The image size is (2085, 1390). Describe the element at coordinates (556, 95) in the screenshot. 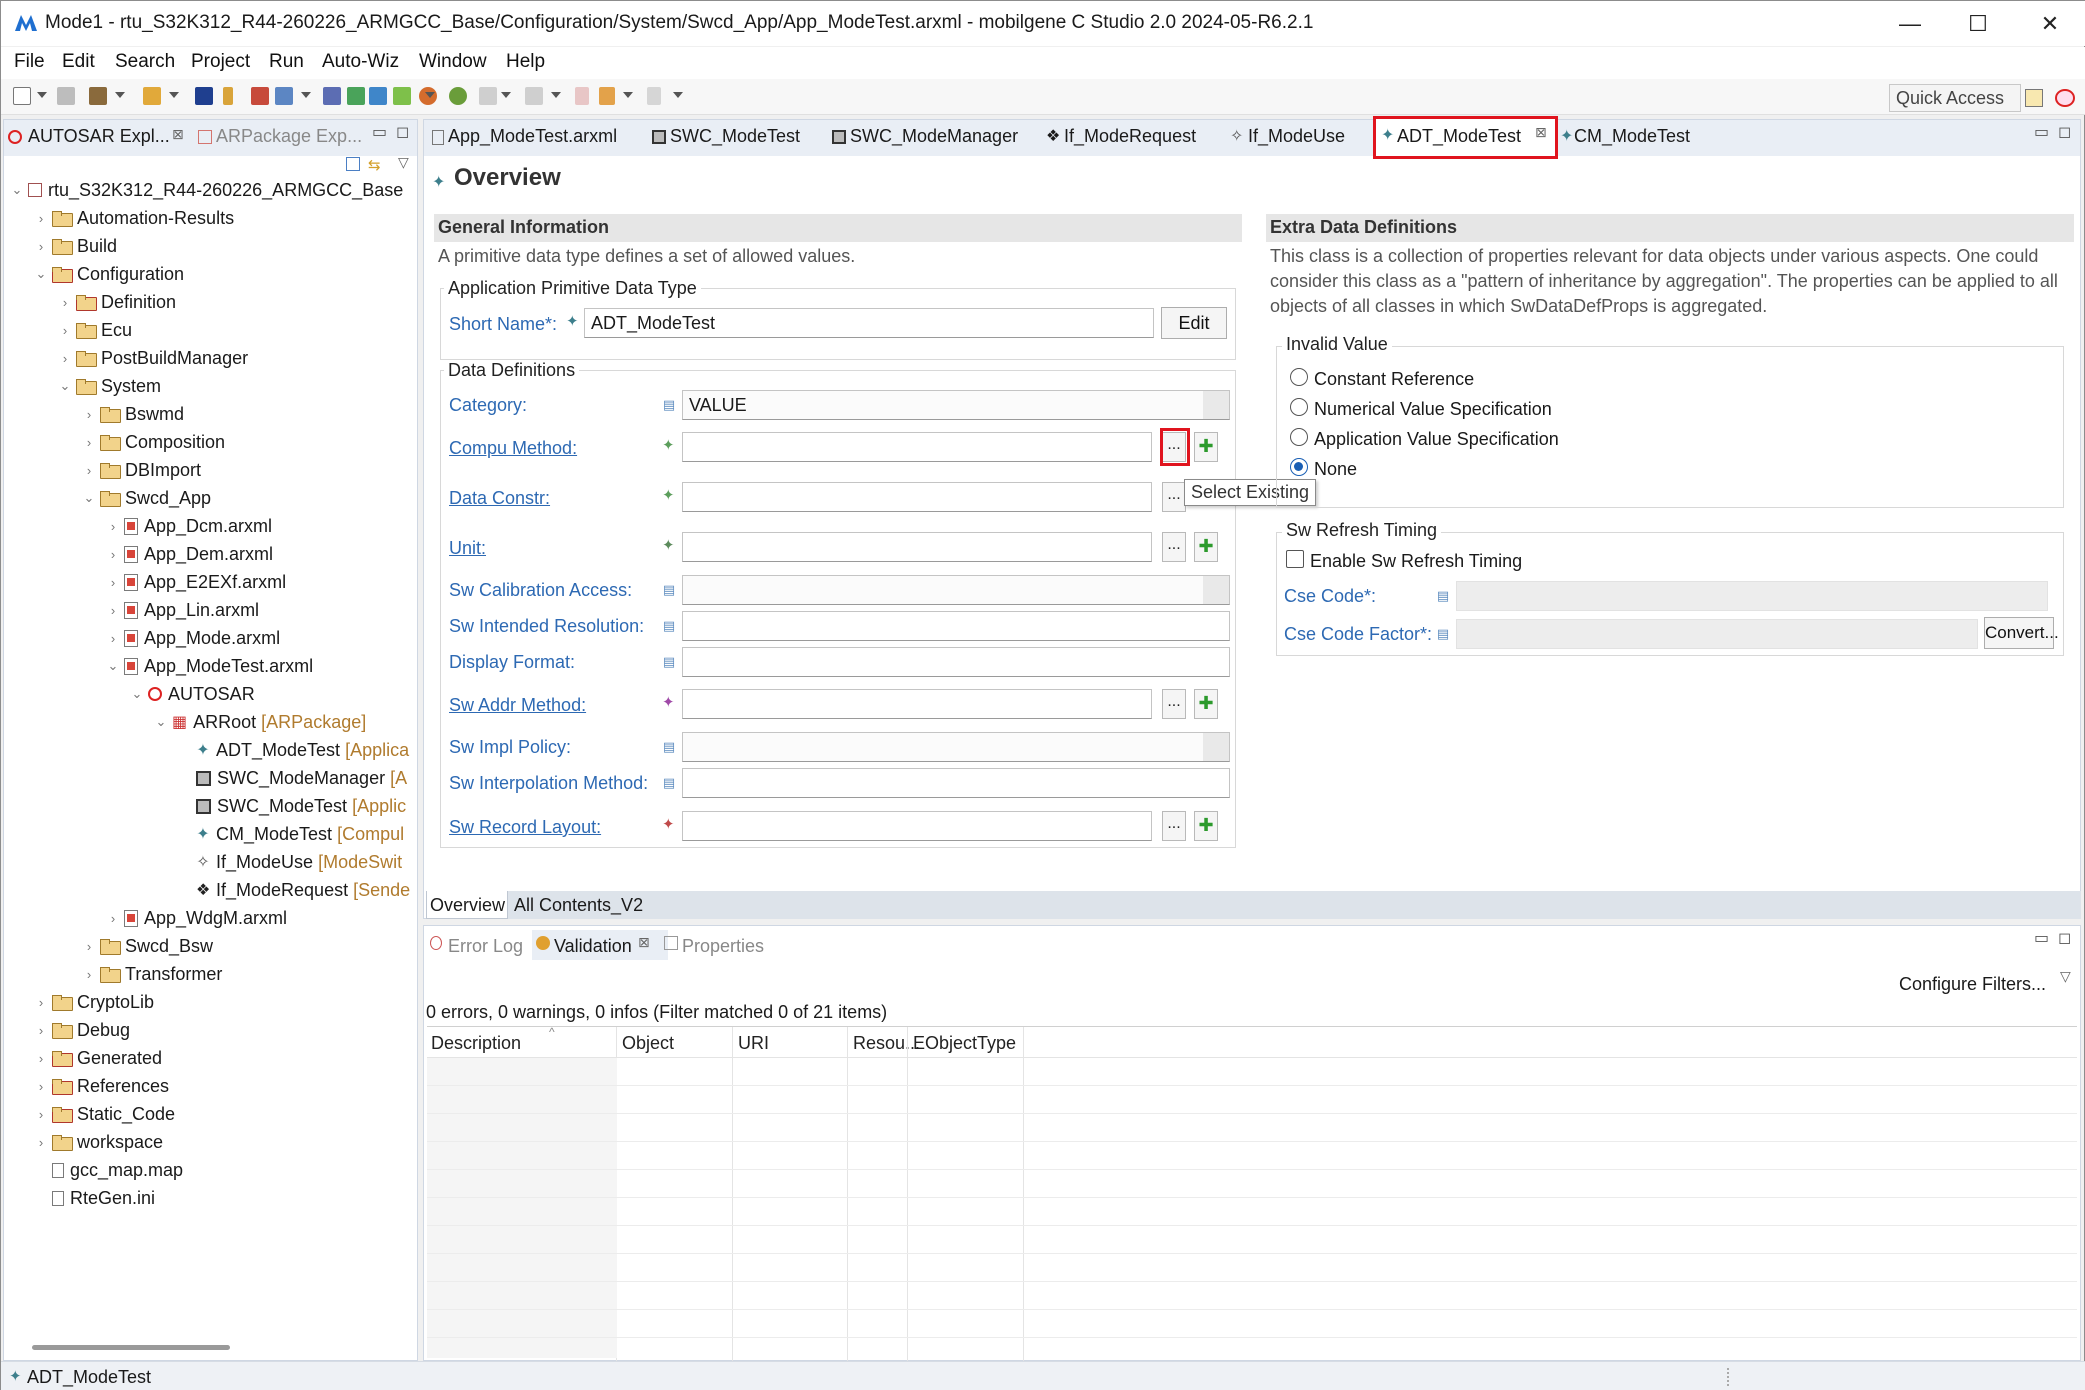

I see `annotation-dropdown-icon` at that location.